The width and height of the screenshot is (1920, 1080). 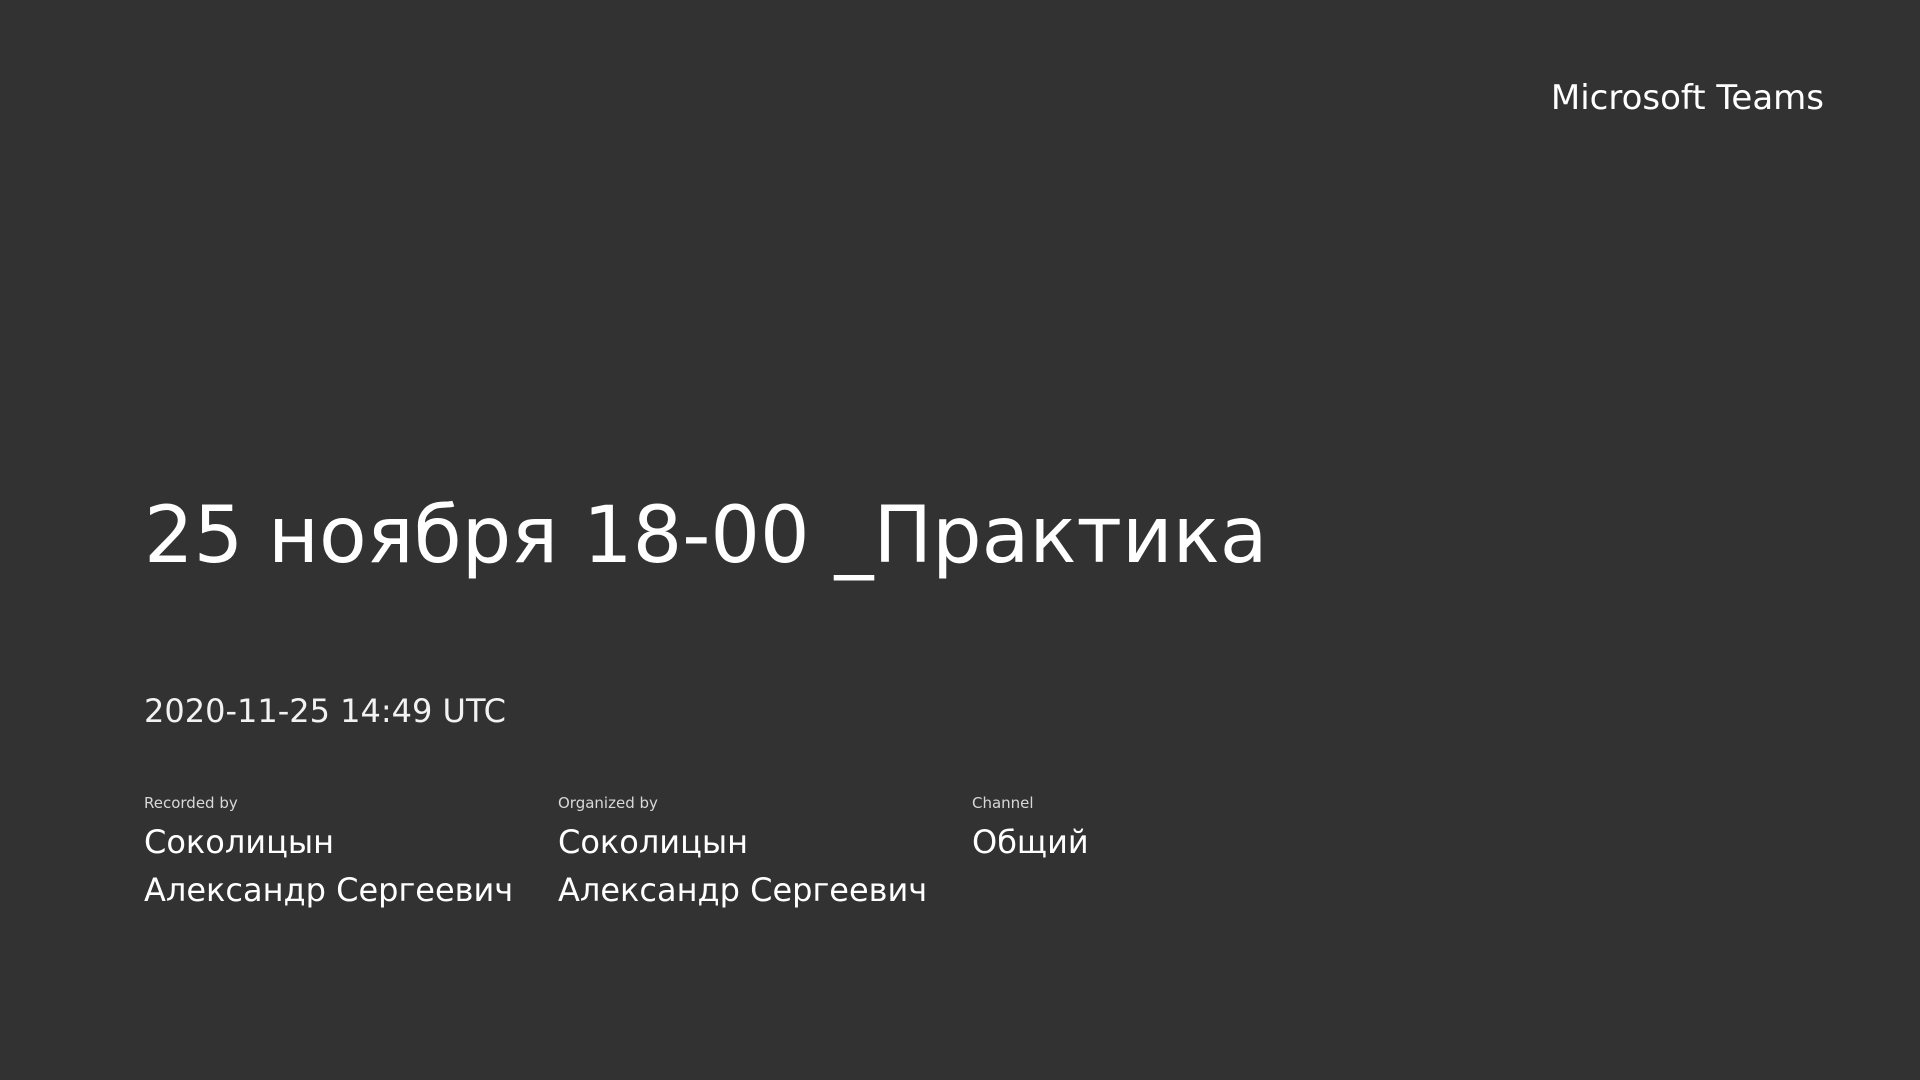 I want to click on organized-by-label: Organized by, so click(x=608, y=803).